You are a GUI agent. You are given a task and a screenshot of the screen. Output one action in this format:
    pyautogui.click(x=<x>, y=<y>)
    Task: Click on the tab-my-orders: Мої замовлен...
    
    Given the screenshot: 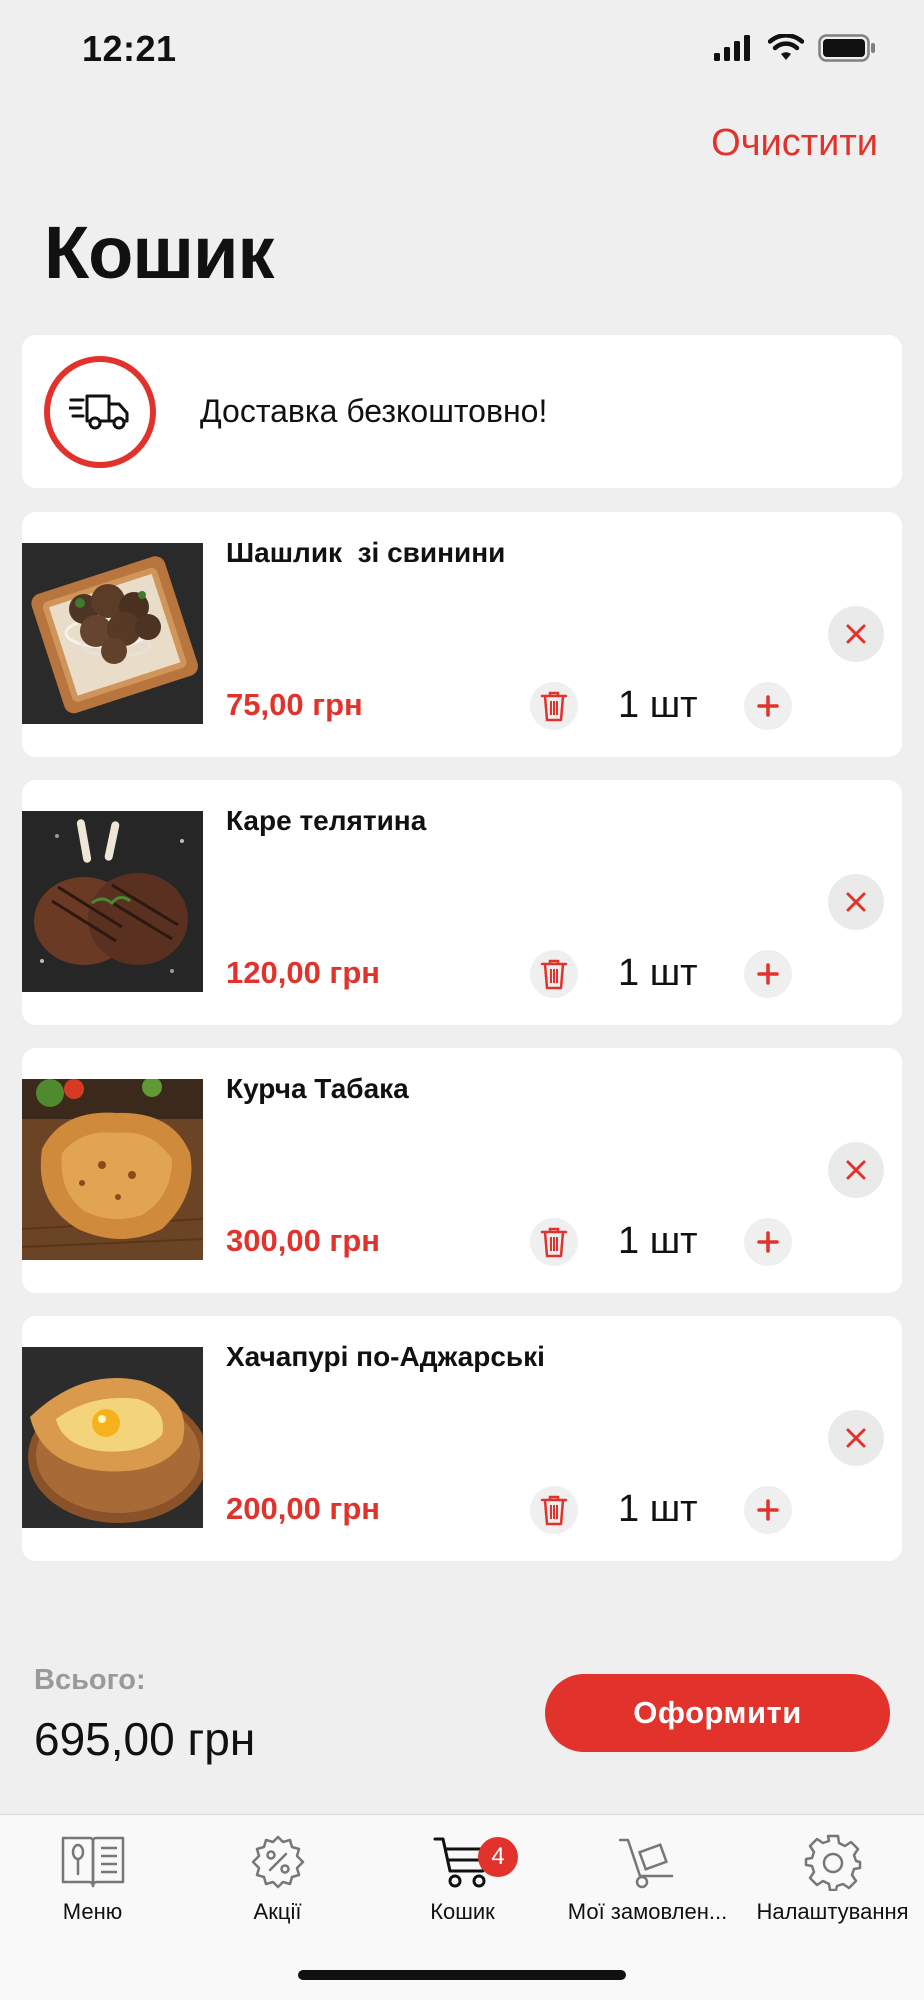 What is the action you would take?
    pyautogui.click(x=647, y=1877)
    